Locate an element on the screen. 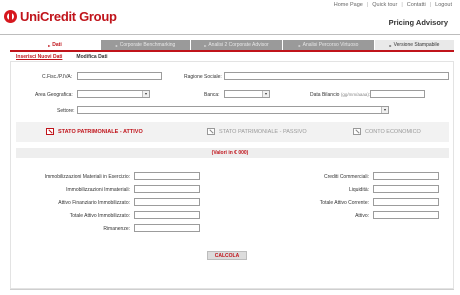 Image resolution: width=460 pixels, height=295 pixels. field-label: Attivo: is located at coordinates (362, 216).